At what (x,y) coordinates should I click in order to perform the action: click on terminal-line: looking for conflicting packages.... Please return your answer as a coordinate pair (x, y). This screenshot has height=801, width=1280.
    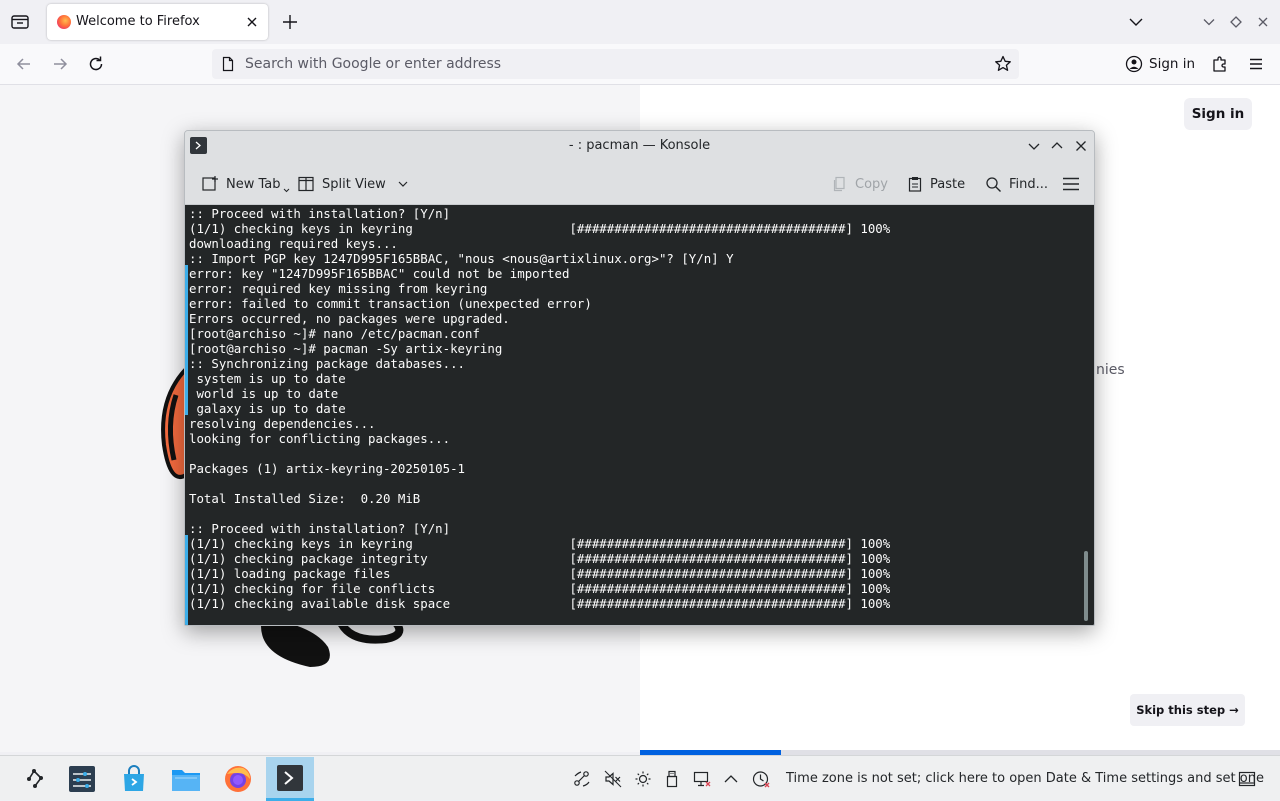
    Looking at the image, I should click on (320, 438).